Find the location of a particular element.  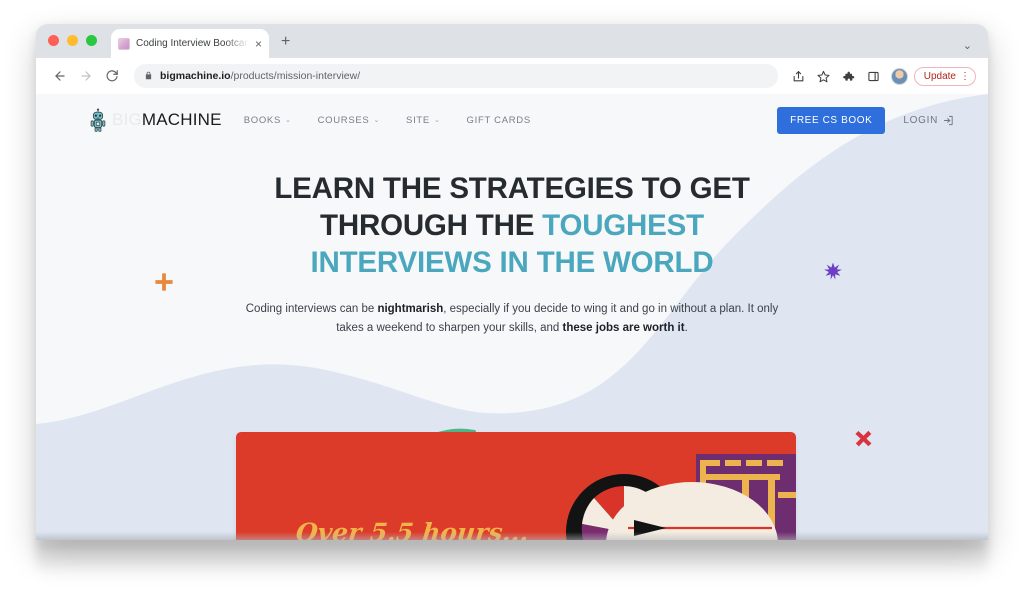

robot-icon is located at coordinates (98, 120).